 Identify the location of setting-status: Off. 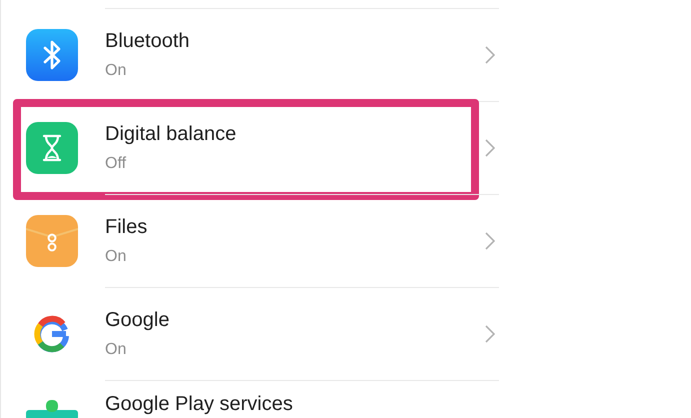
(116, 164).